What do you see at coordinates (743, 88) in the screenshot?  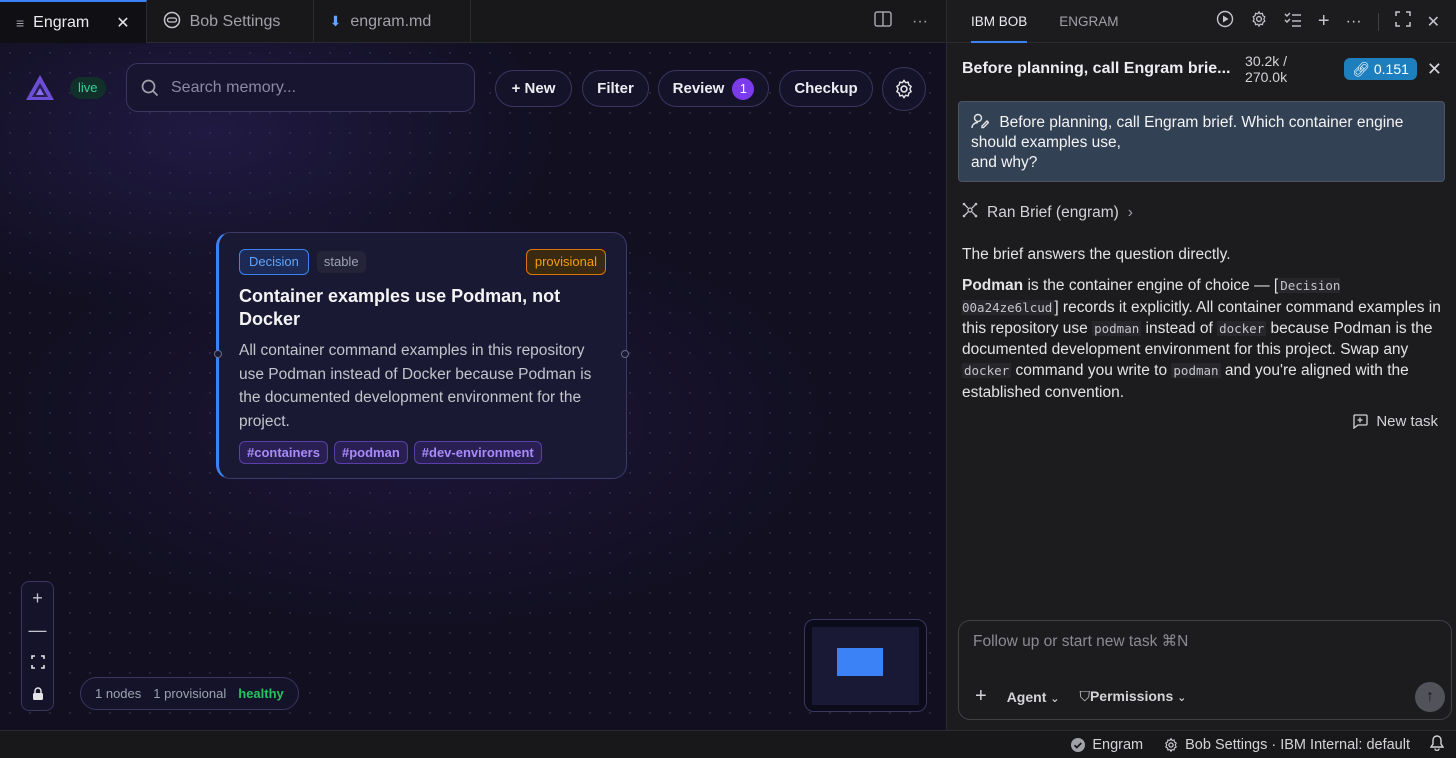 I see `review-count-badge: 1` at bounding box center [743, 88].